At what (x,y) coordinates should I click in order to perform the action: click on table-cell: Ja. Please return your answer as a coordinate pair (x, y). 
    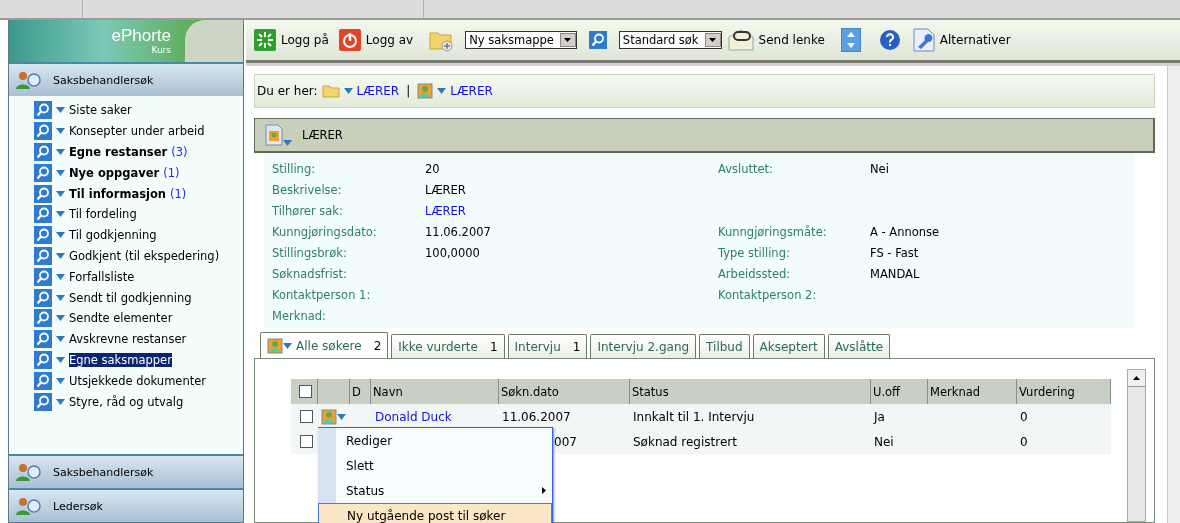
    Looking at the image, I should click on (879, 416).